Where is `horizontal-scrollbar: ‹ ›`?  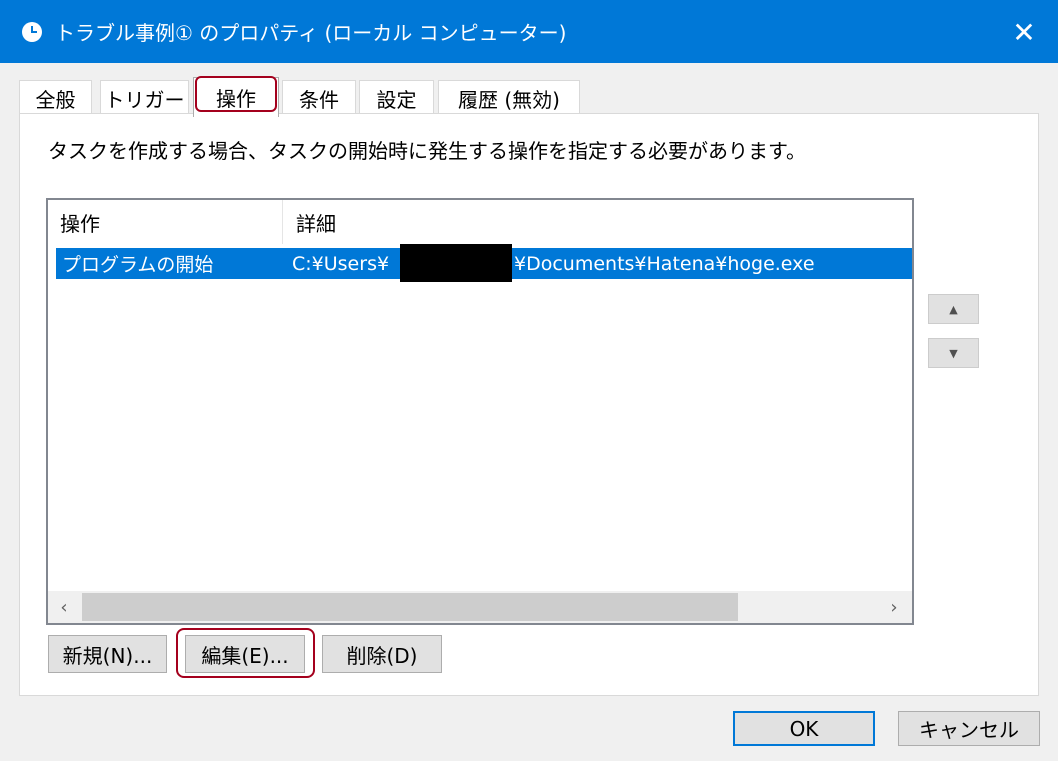 horizontal-scrollbar: ‹ › is located at coordinates (480, 607).